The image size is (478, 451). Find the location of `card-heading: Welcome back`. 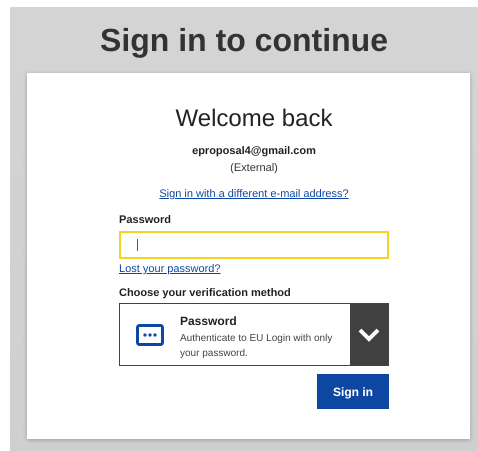

card-heading: Welcome back is located at coordinates (254, 119).